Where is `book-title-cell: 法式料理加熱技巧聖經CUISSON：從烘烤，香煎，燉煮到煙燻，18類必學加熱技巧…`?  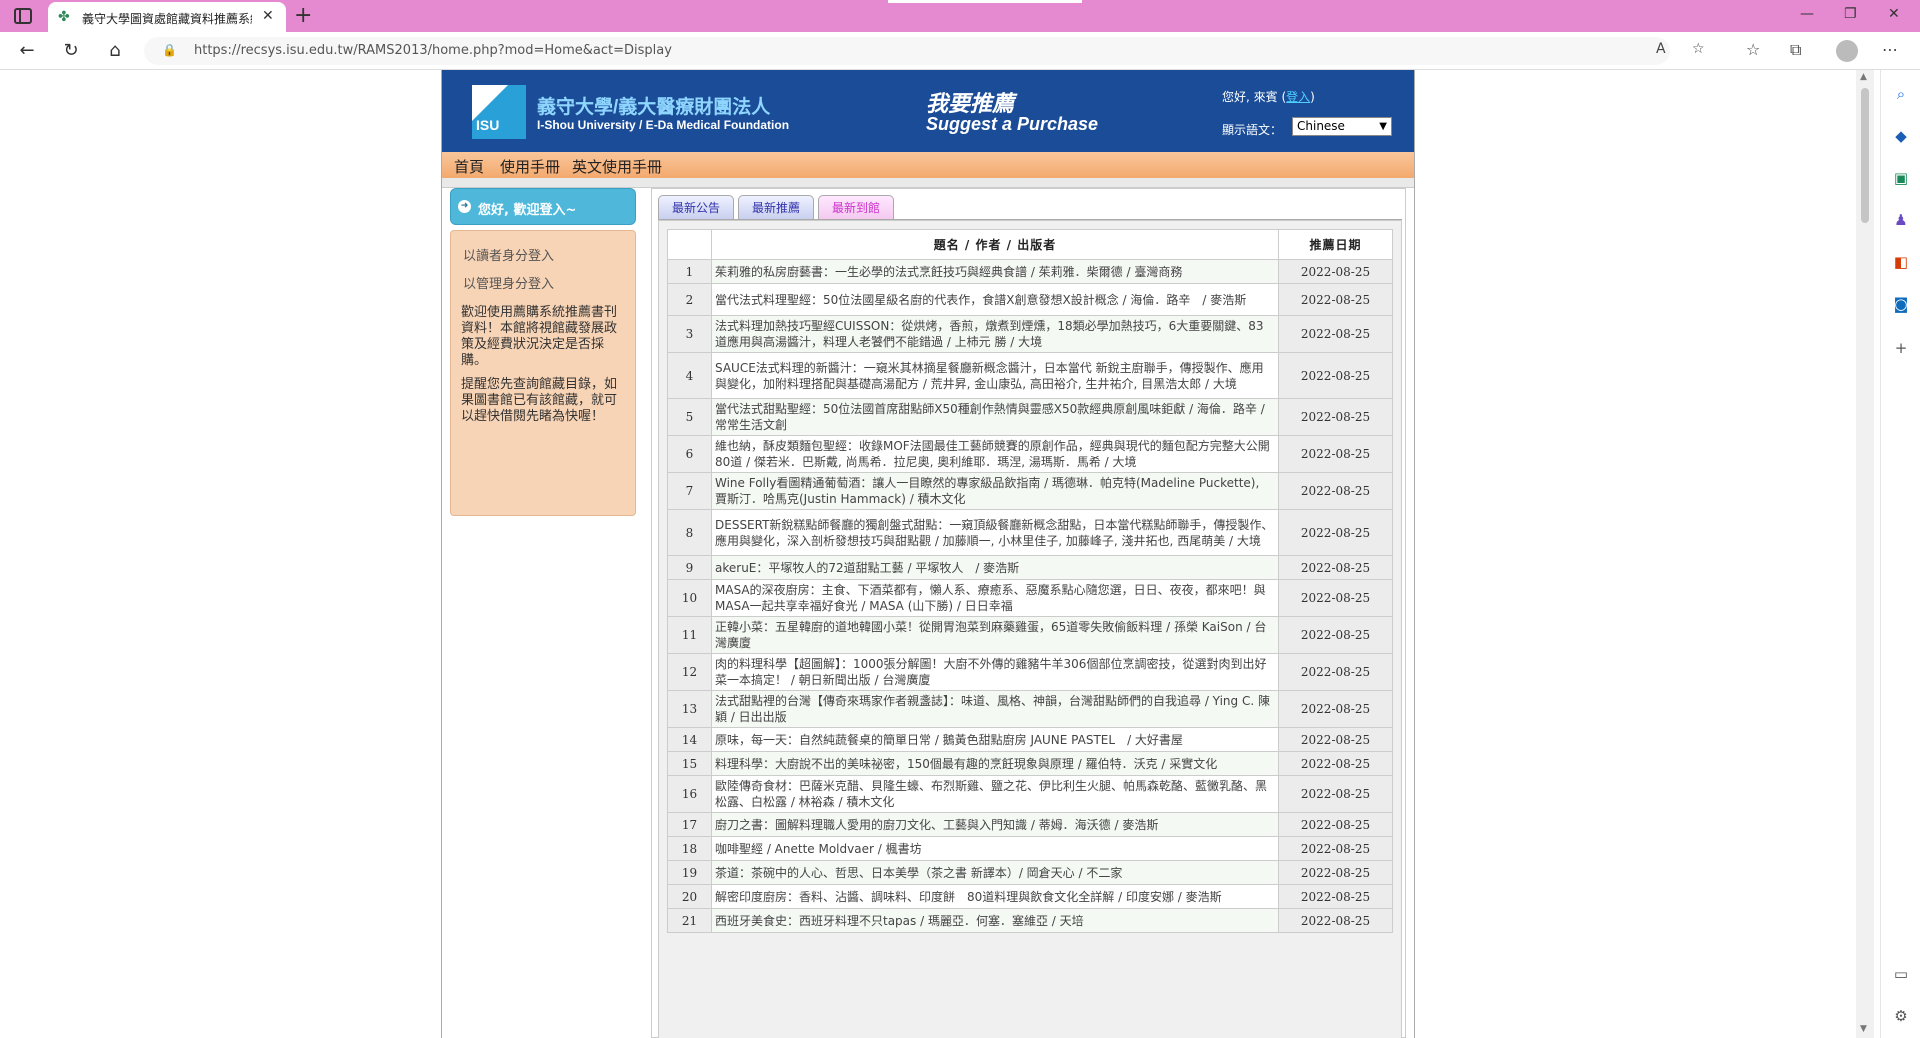
book-title-cell: 法式料理加熱技巧聖經CUISSON：從烘烤，香煎，燉煮到煙燻，18類必學加熱技巧… is located at coordinates (995, 334).